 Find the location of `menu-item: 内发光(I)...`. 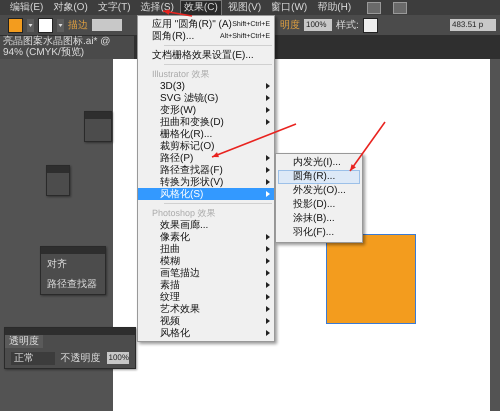

menu-item: 内发光(I)... is located at coordinates (319, 163).